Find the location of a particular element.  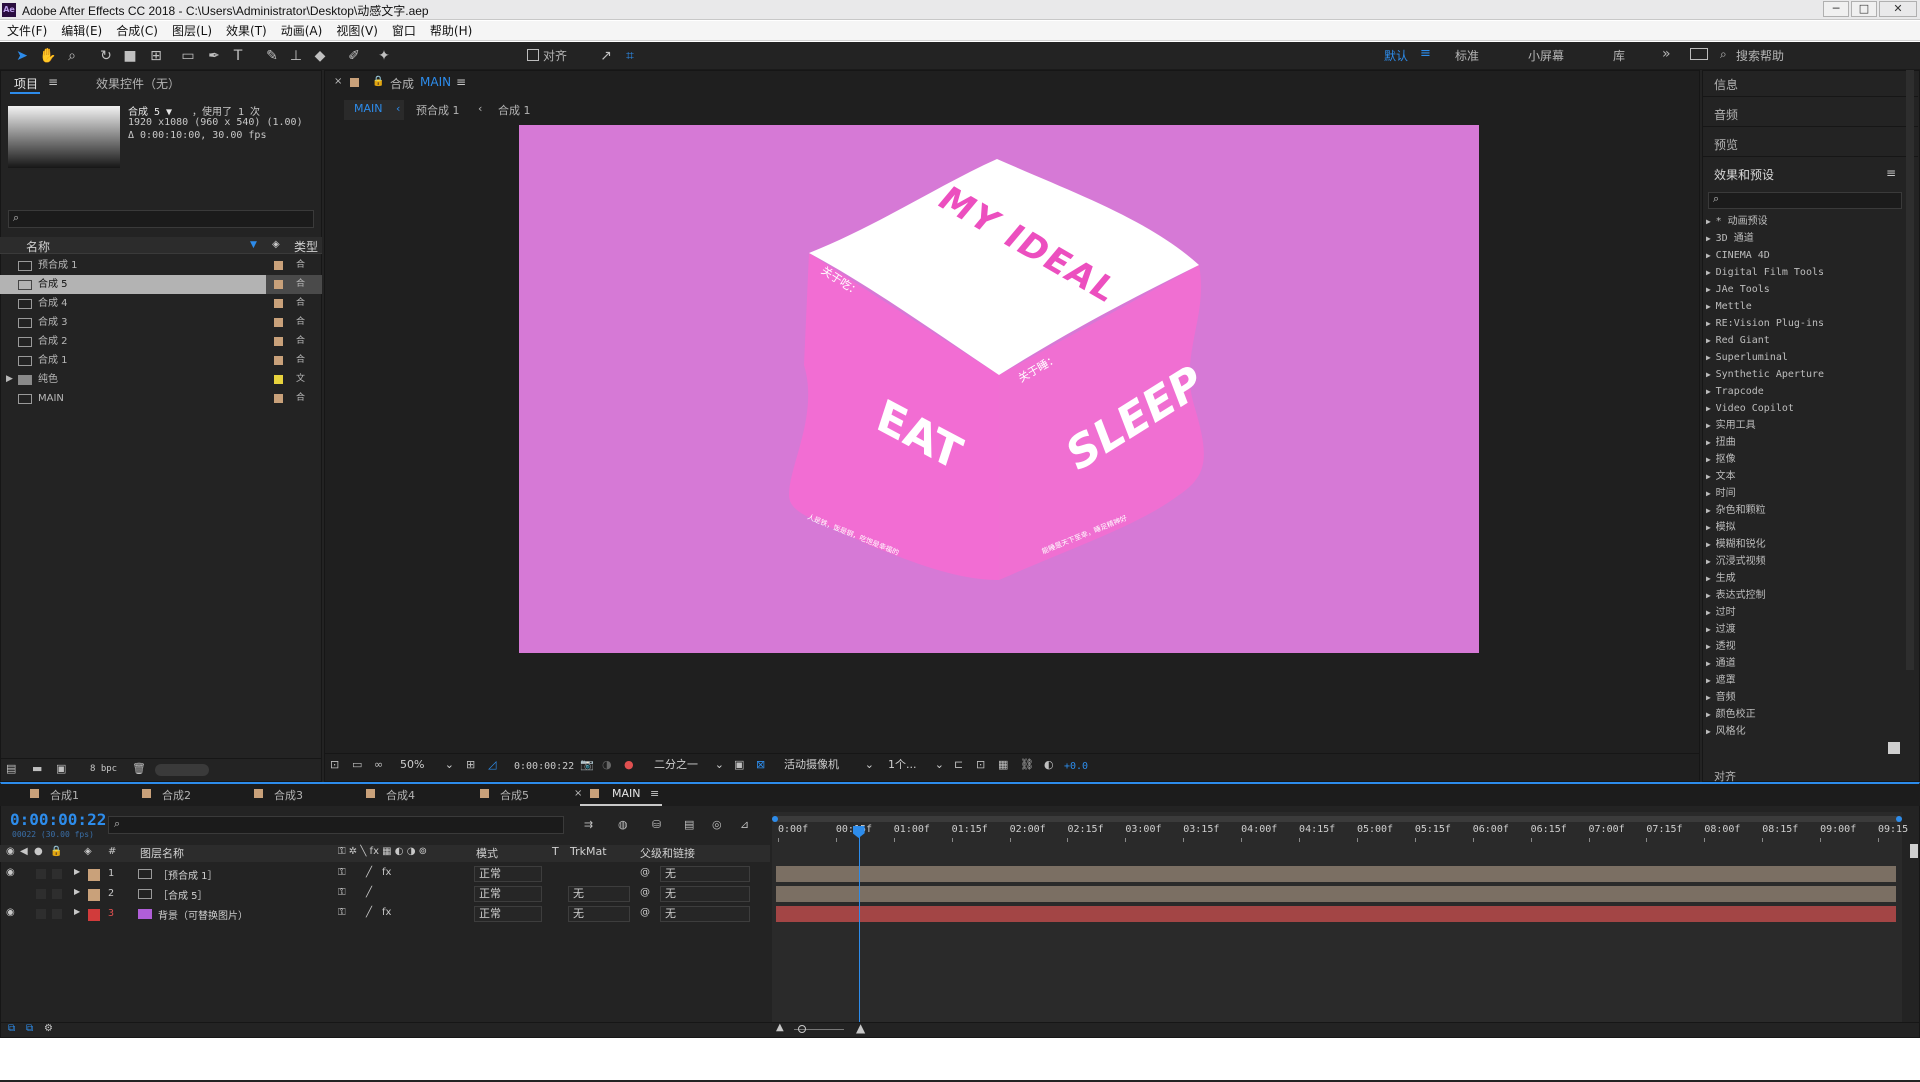

timeline-tab-comp5: 合成5 is located at coordinates (514, 795).